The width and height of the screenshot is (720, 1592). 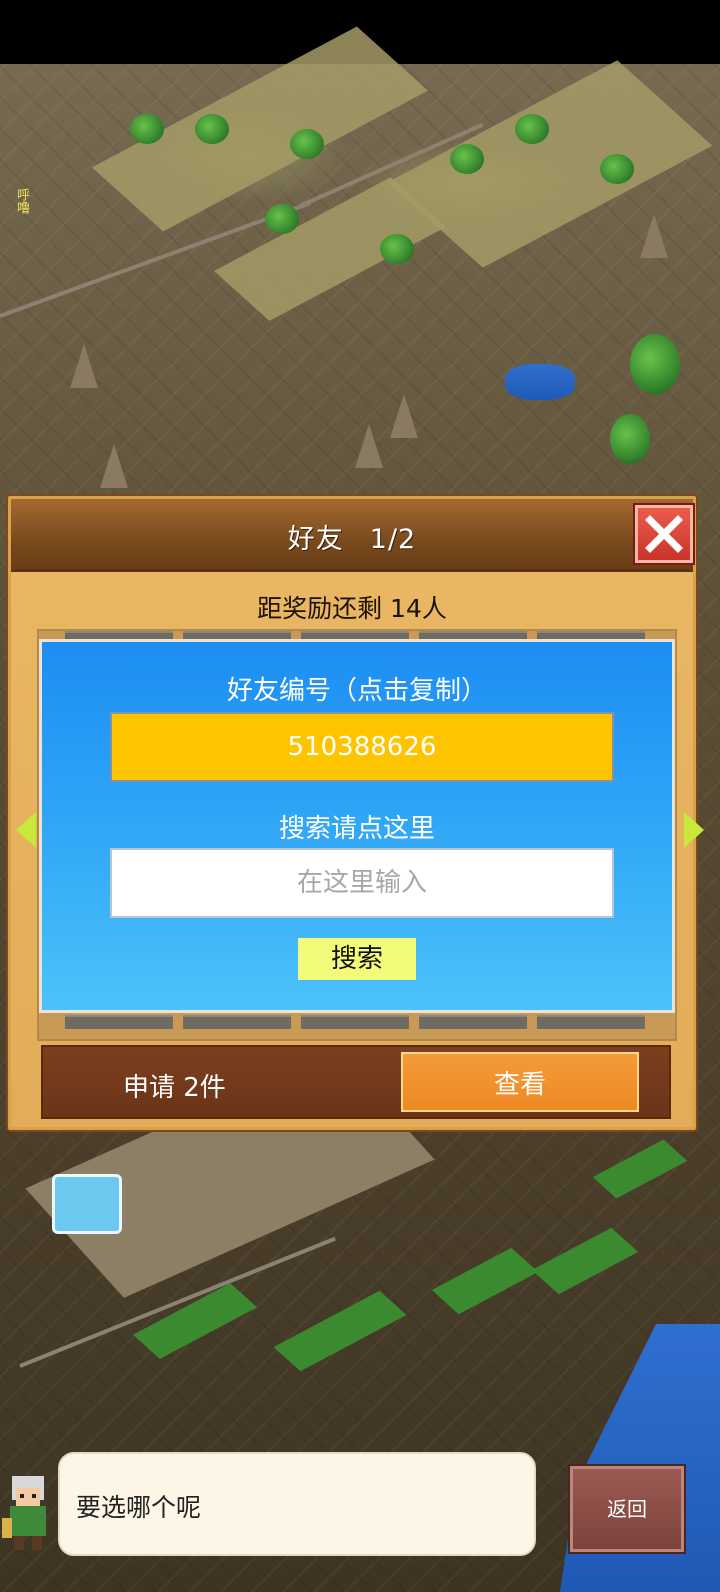 What do you see at coordinates (21, 201) in the screenshot?
I see `npc-name-label: 呼噜` at bounding box center [21, 201].